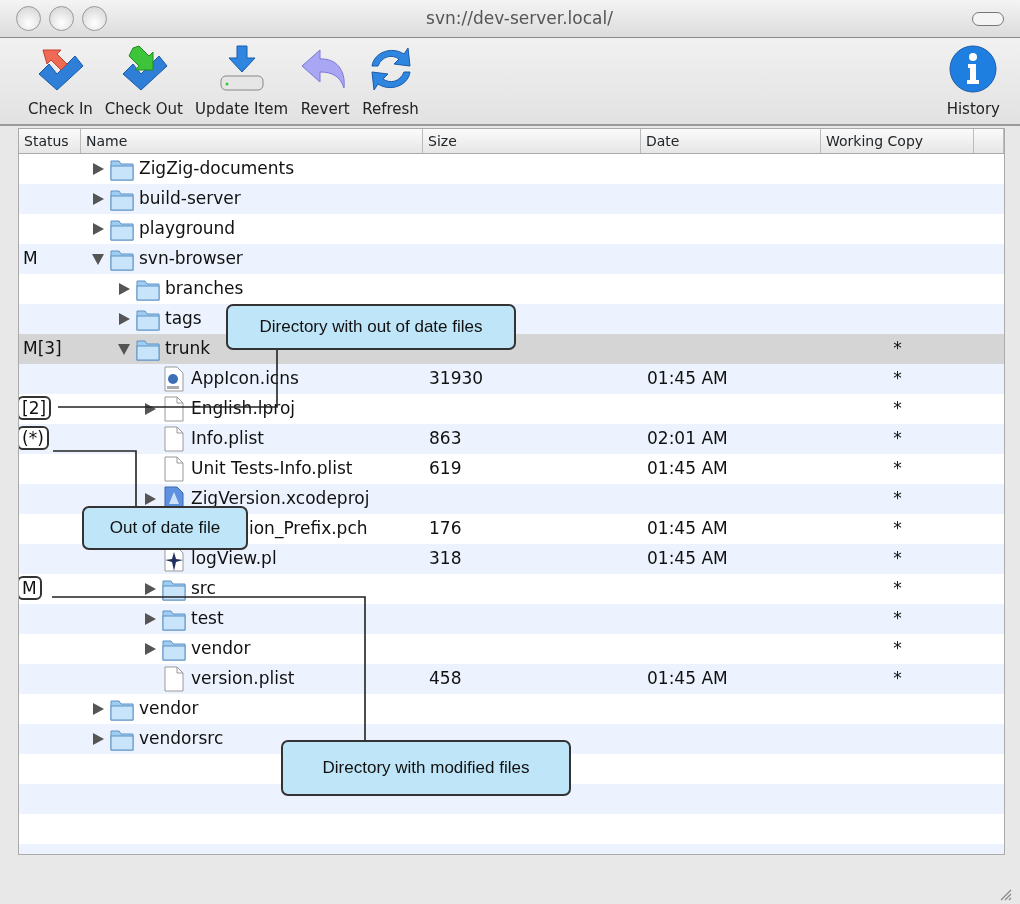 The height and width of the screenshot is (904, 1020). I want to click on file-name: build-server, so click(190, 199).